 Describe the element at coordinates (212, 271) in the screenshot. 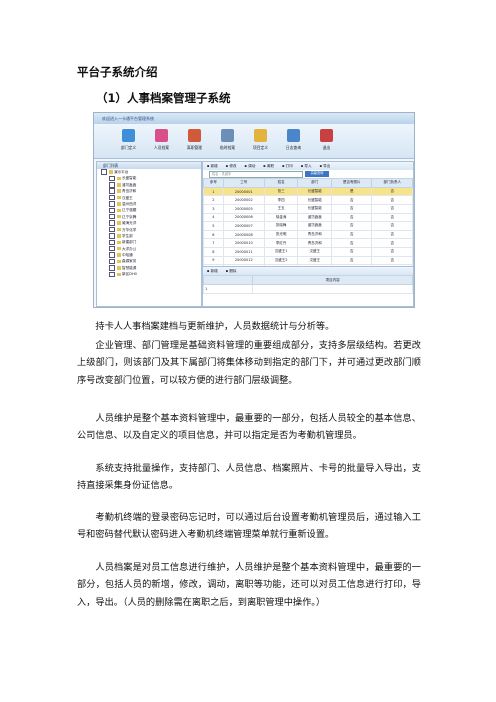

I see `sub-toolbar-button: ▪ 新增` at that location.